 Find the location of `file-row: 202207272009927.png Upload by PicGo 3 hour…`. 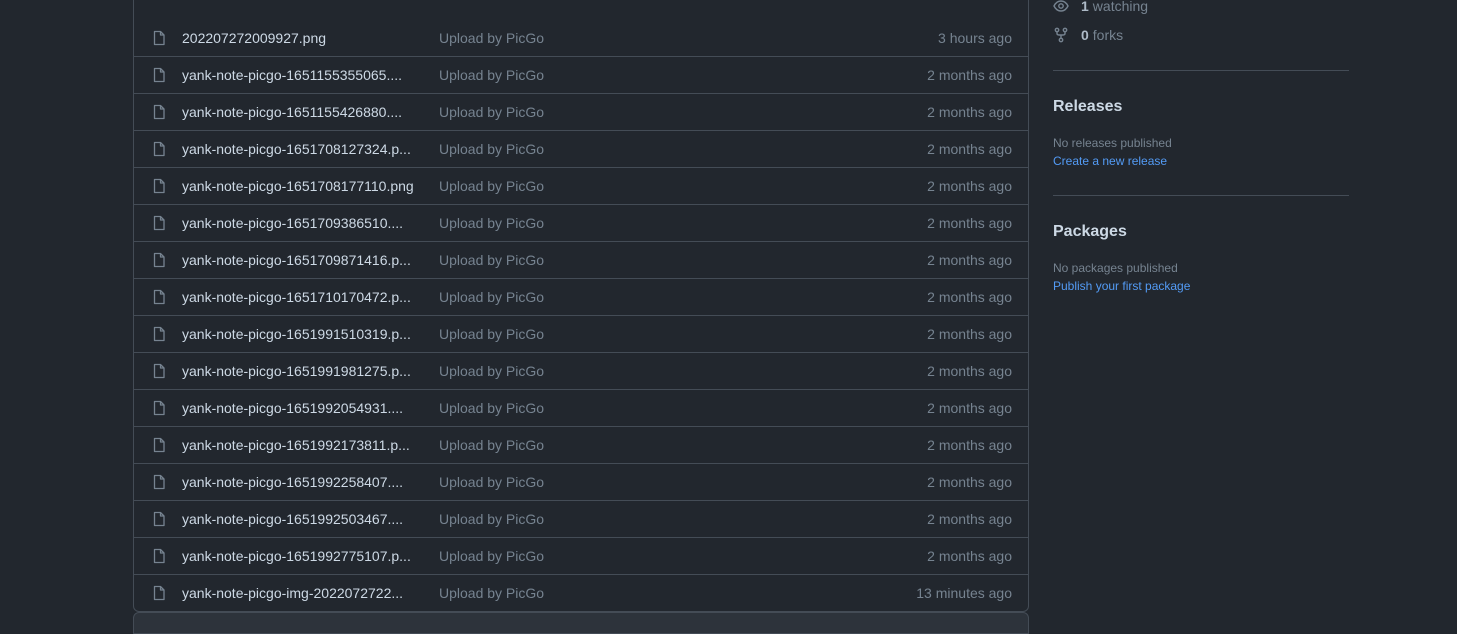

file-row: 202207272009927.png Upload by PicGo 3 hour… is located at coordinates (581, 38).